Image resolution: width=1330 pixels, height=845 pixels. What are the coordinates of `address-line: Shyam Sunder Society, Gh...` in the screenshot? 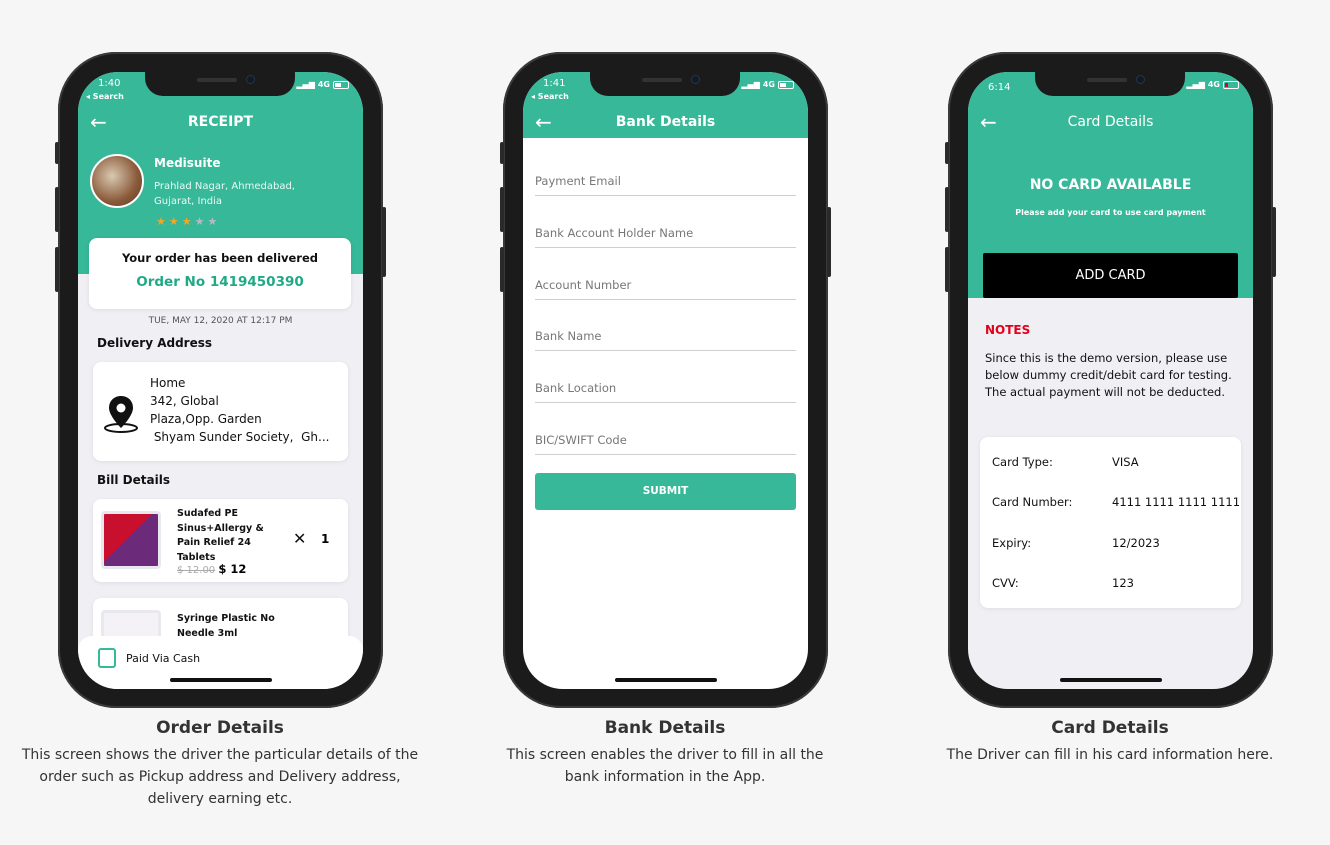 It's located at (240, 437).